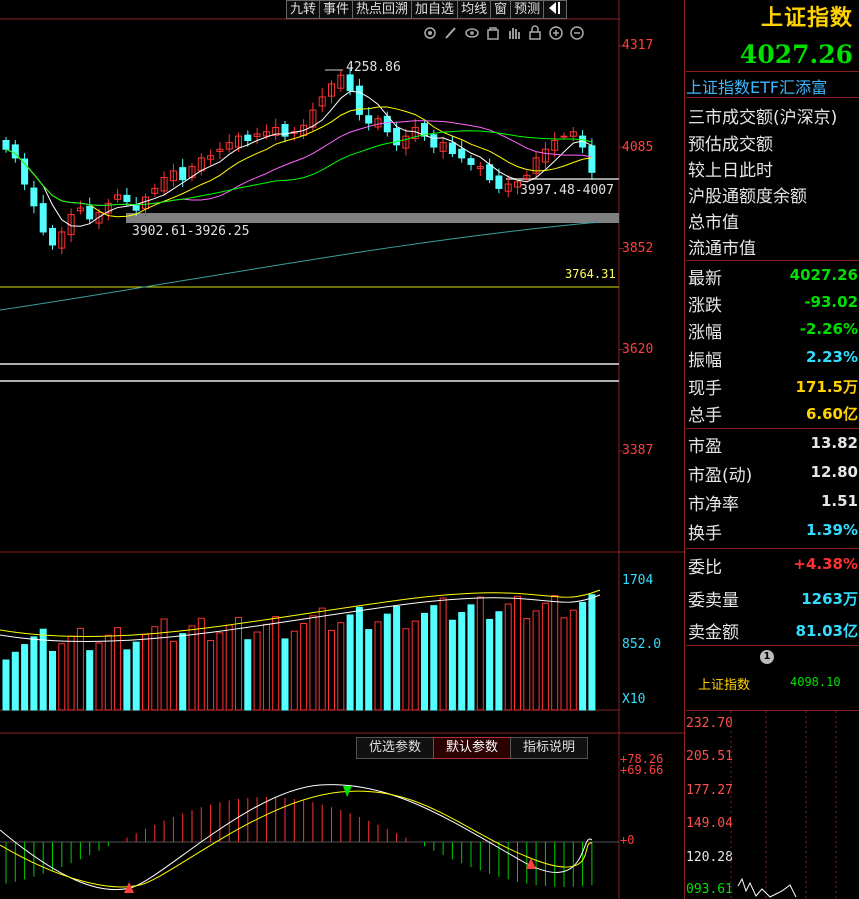 This screenshot has width=859, height=899. Describe the element at coordinates (730, 168) in the screenshot. I see `info-vs-yesterday: 较上日此时` at that location.